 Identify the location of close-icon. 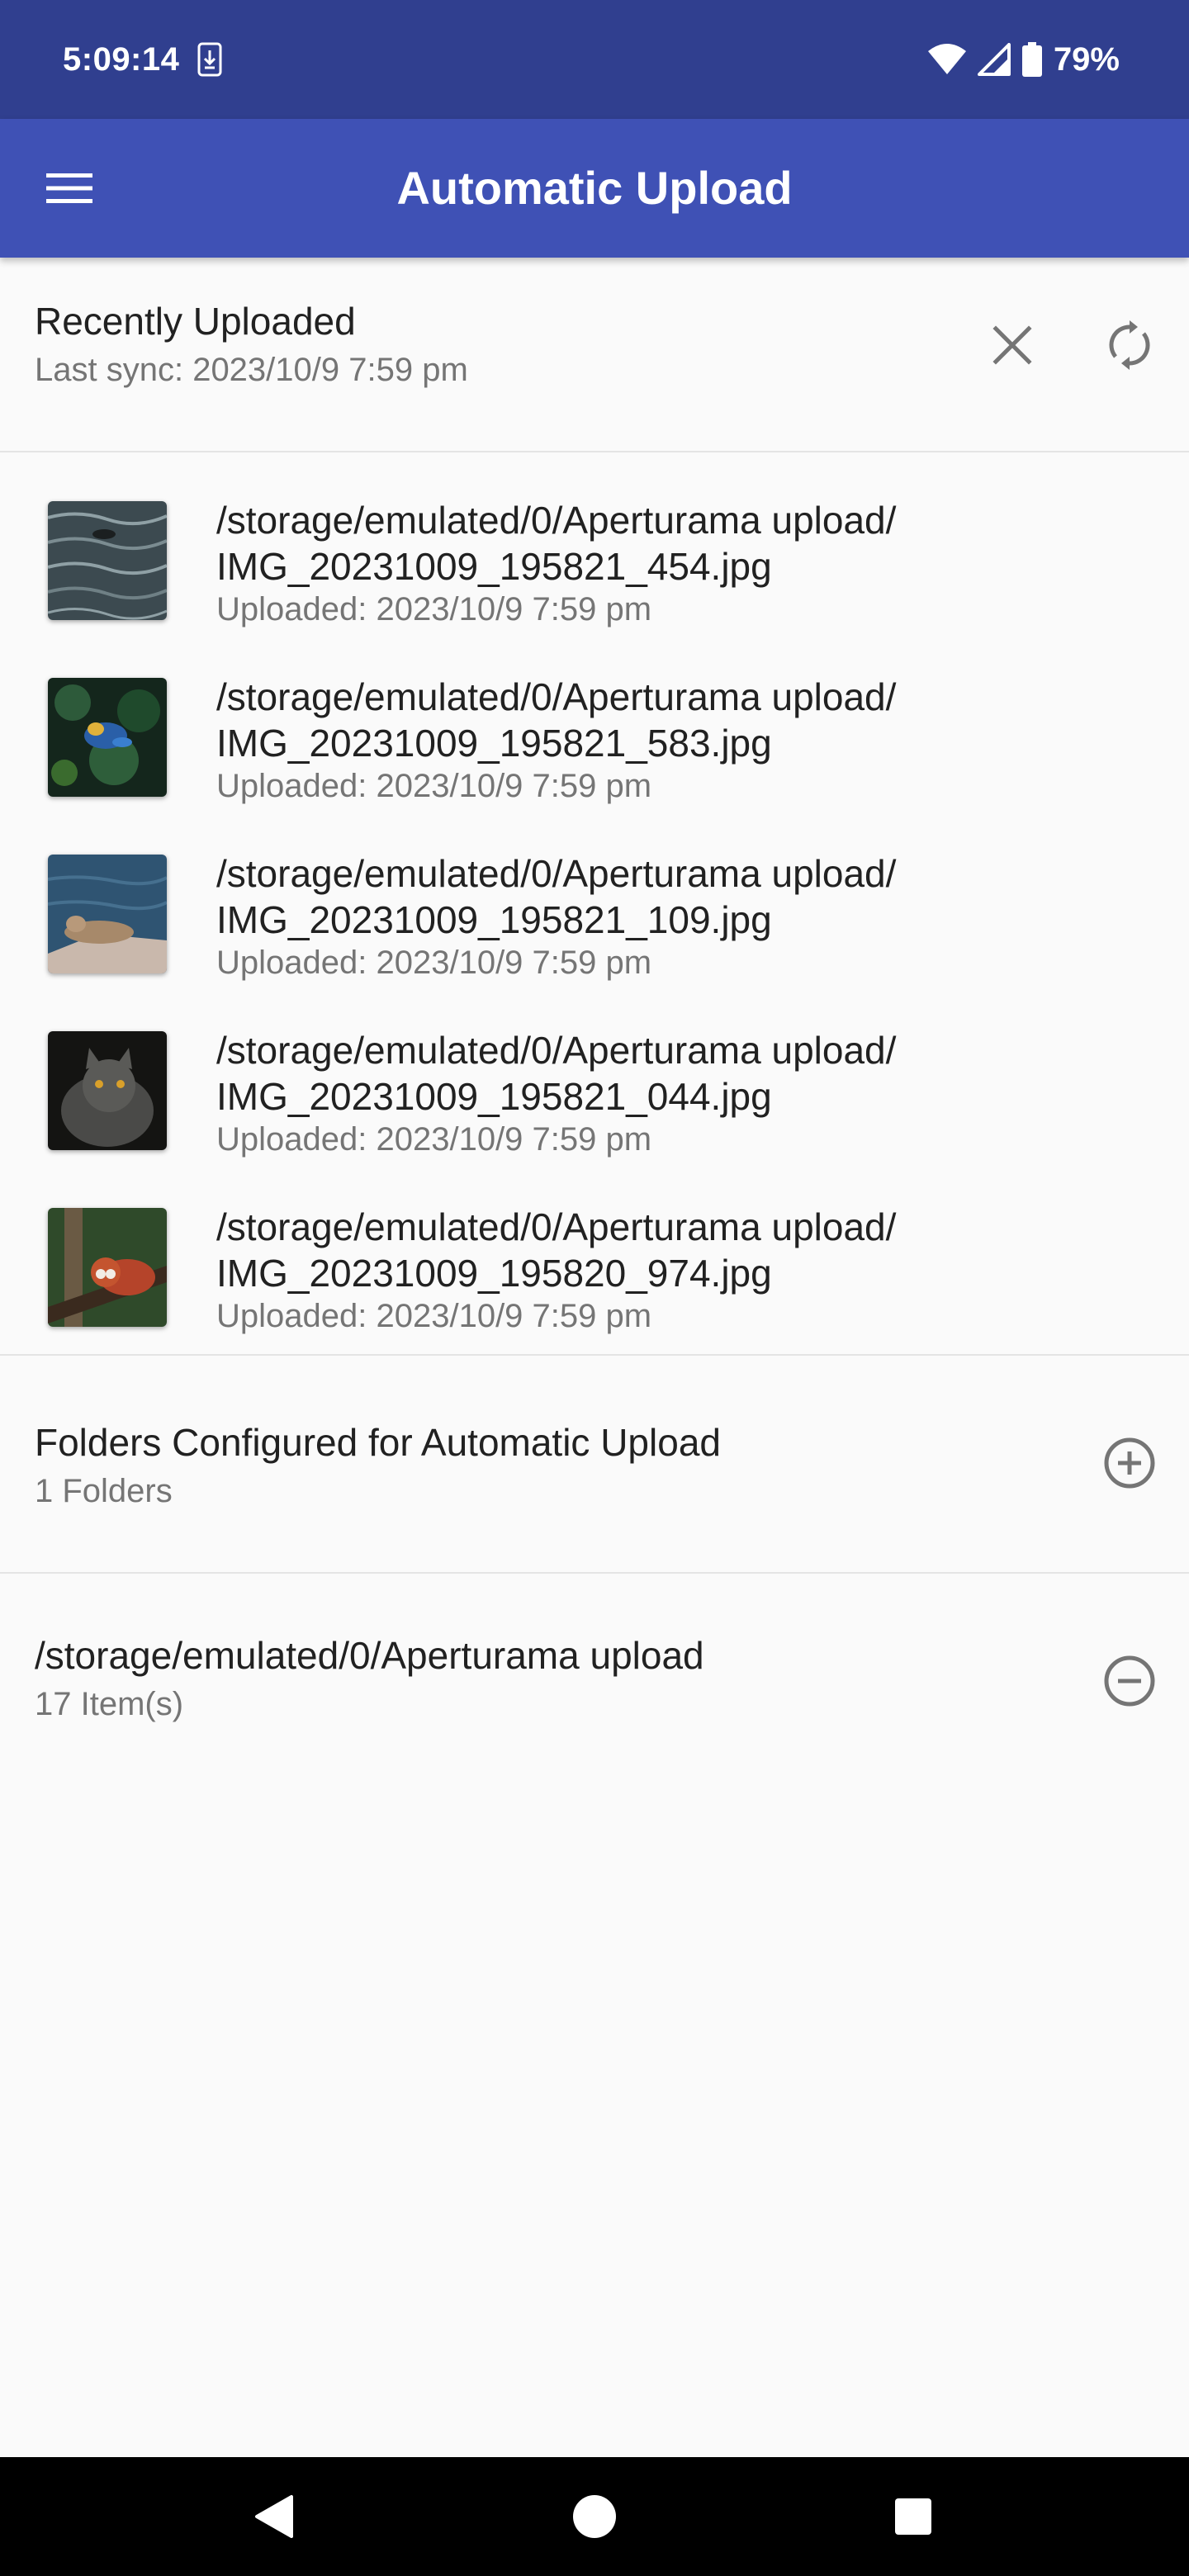
(1012, 345).